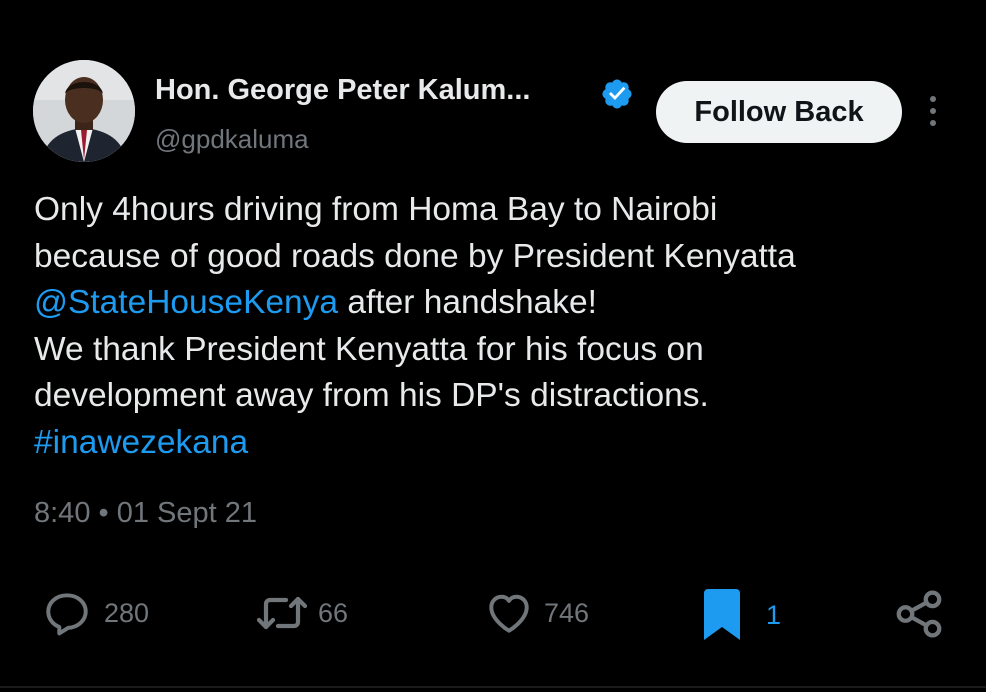 The image size is (986, 692). I want to click on avatar, so click(84, 111).